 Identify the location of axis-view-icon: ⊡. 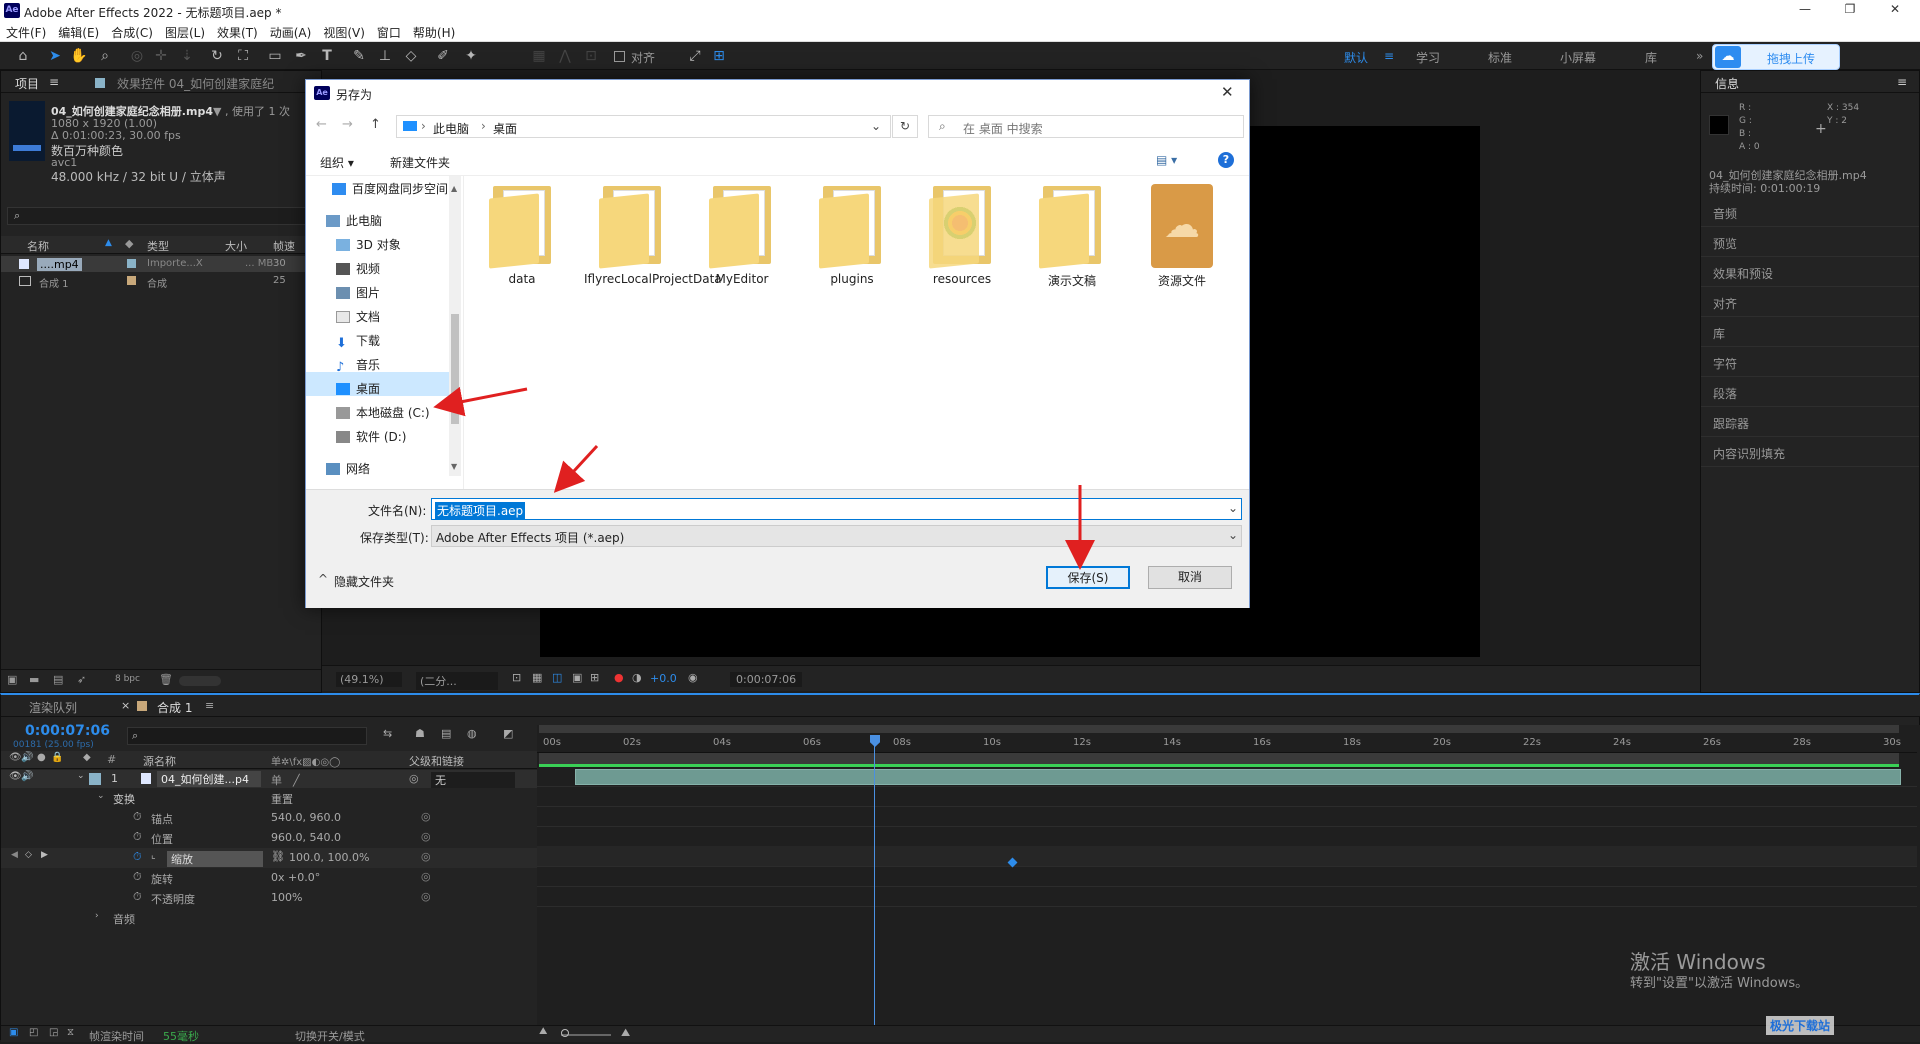
(591, 56).